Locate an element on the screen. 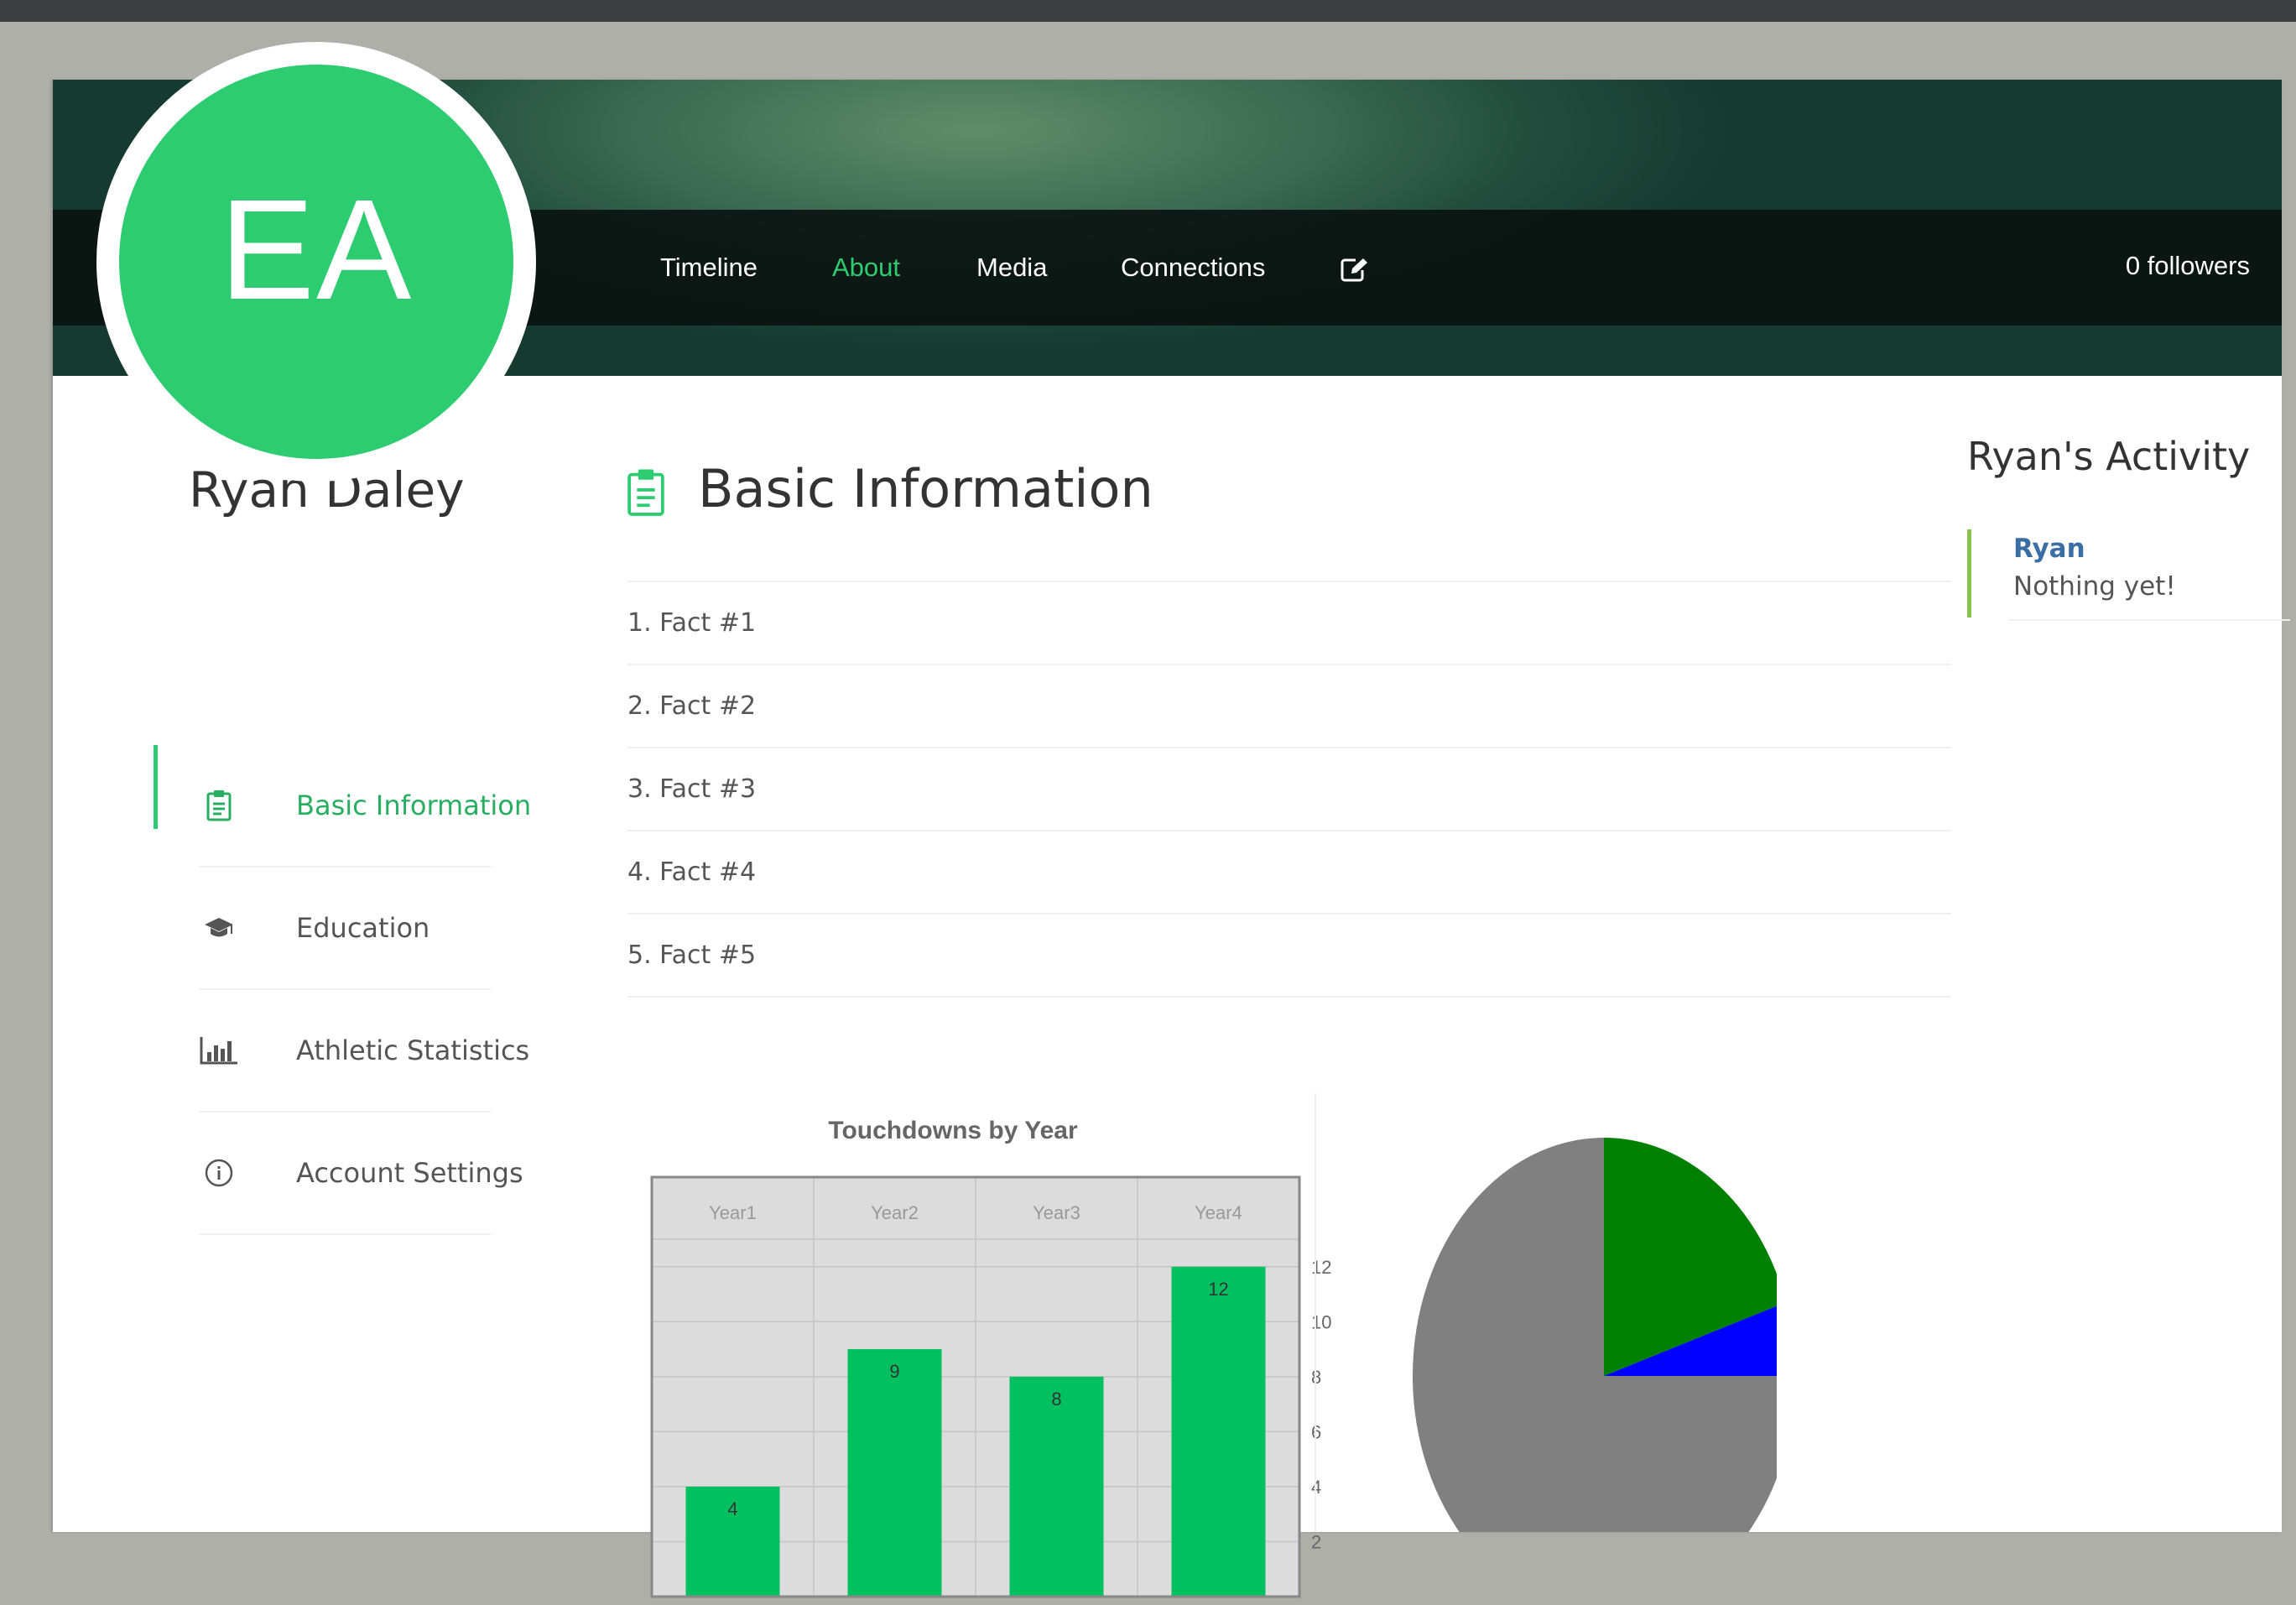 This screenshot has height=1605, width=2296. y-tick-label: 6 is located at coordinates (1316, 1431).